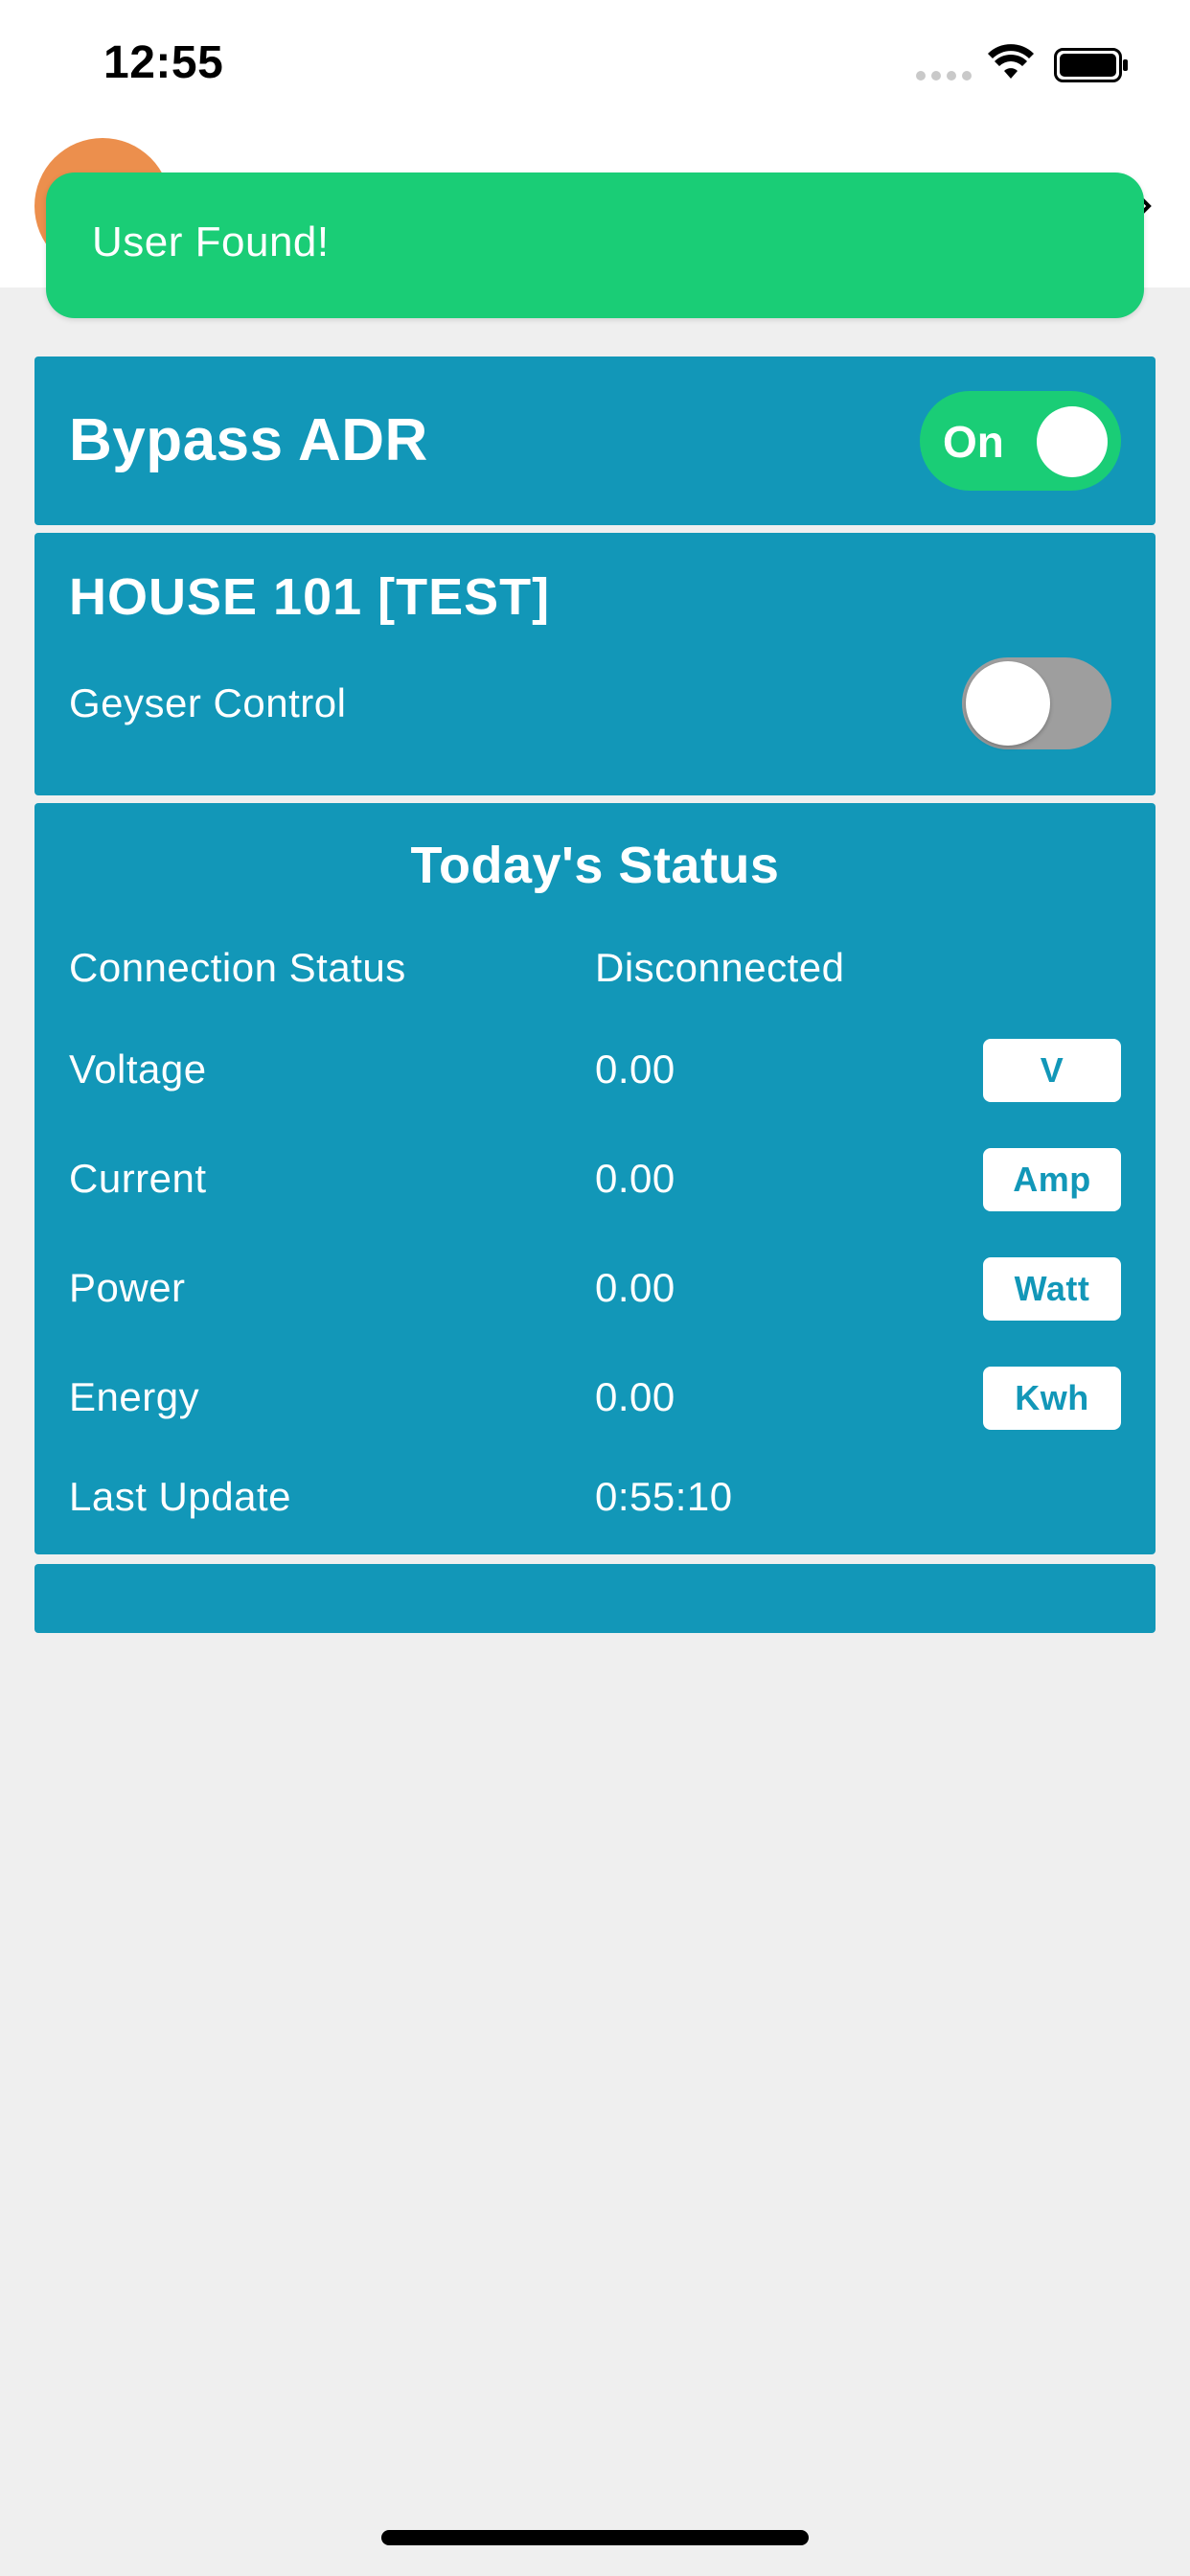 The width and height of the screenshot is (1190, 2576). I want to click on toast-notification: User Found!, so click(595, 245).